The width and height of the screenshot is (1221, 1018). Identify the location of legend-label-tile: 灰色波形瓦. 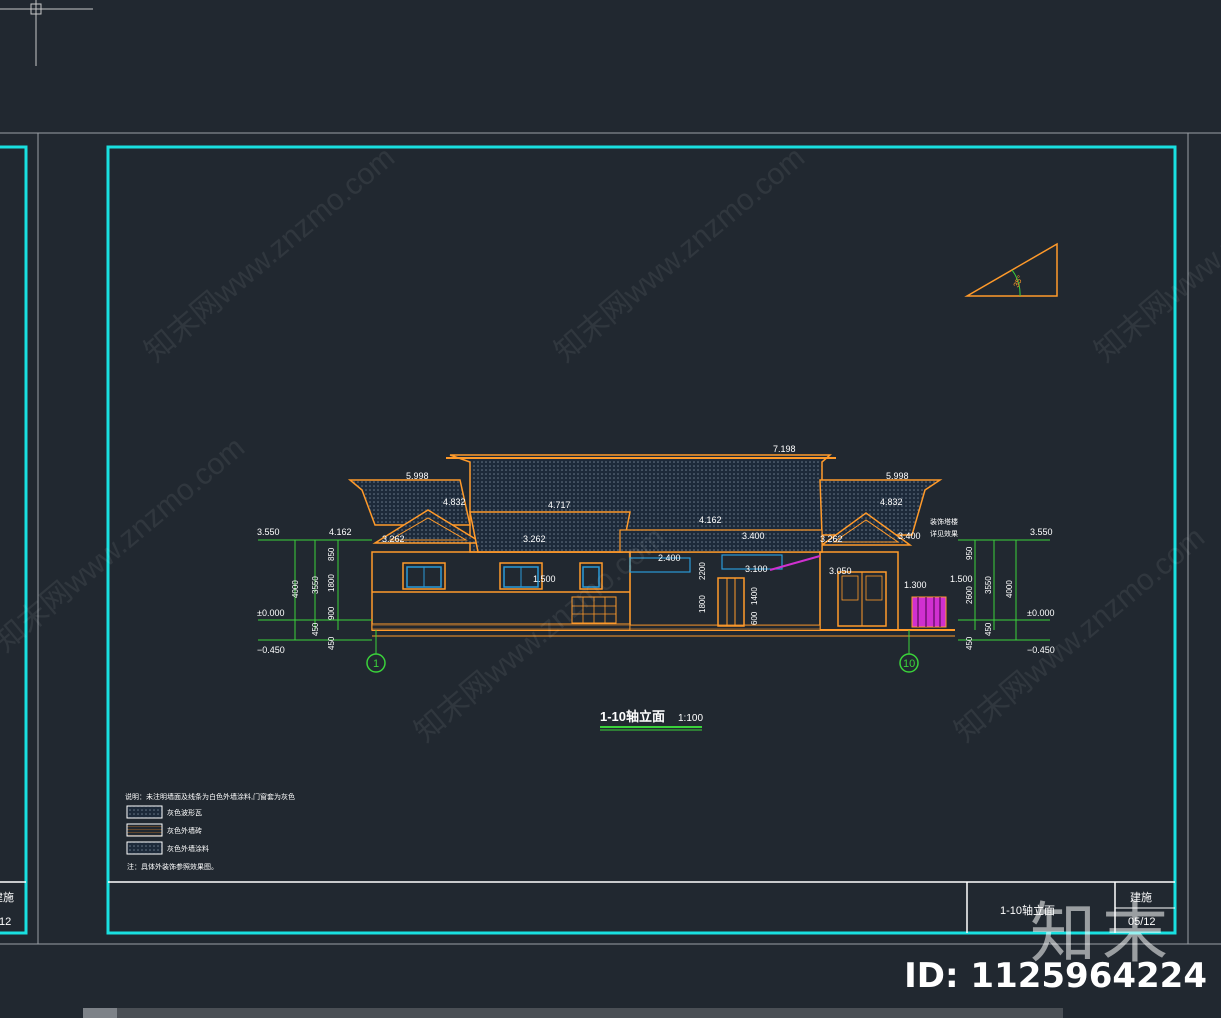
(184, 812).